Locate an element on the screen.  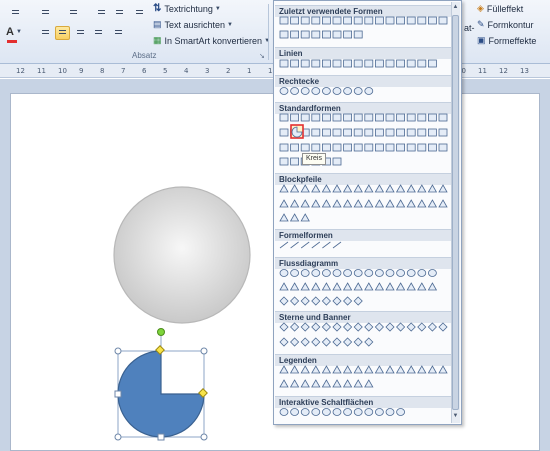
scrollbar-thumb is located at coordinates (455, 212).